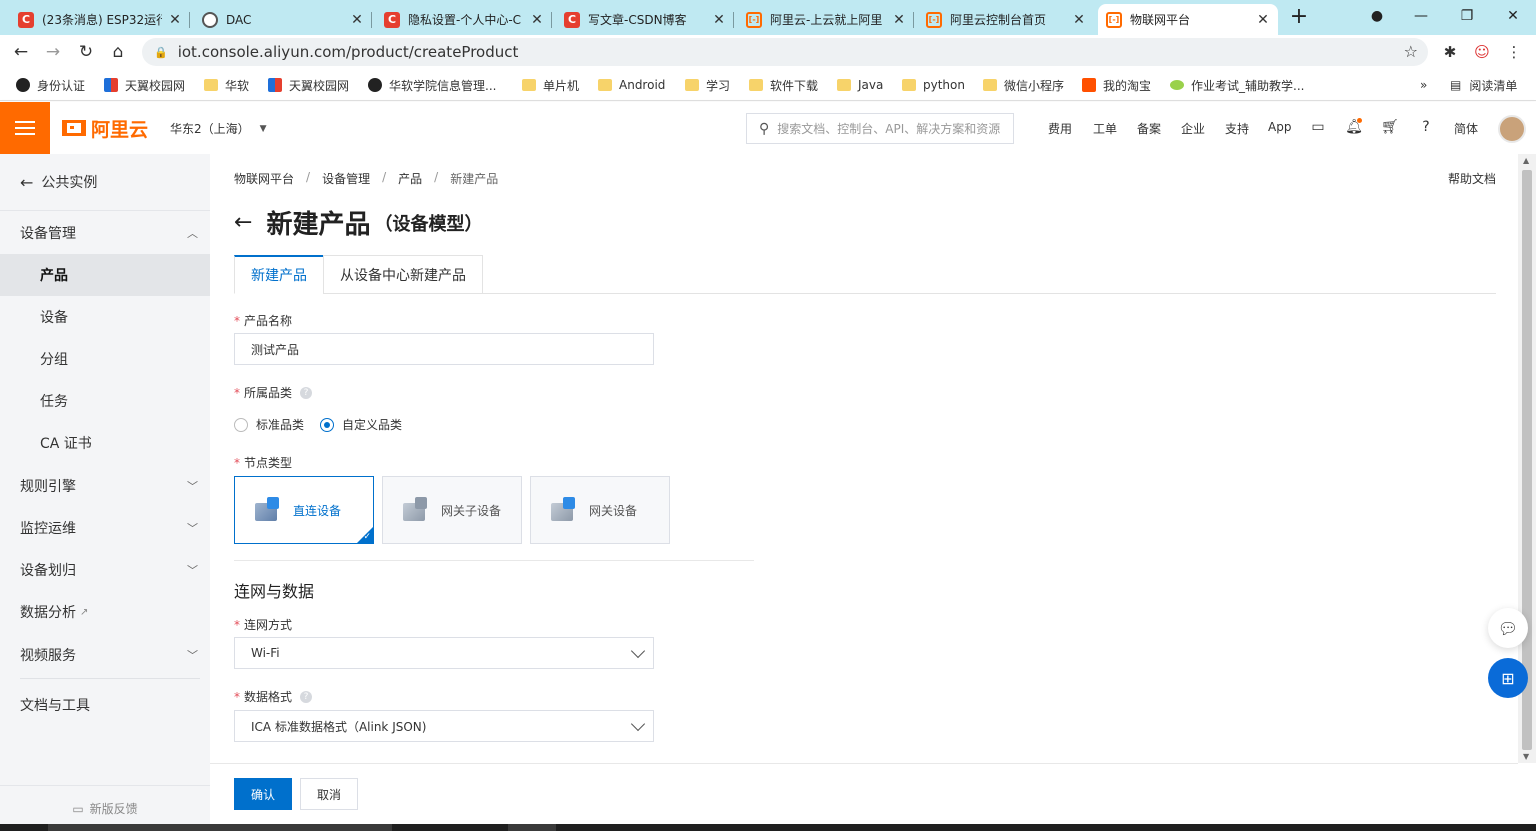 This screenshot has width=1536, height=831. Describe the element at coordinates (1514, 52) in the screenshot. I see `more-menu-icon: ⋮` at that location.